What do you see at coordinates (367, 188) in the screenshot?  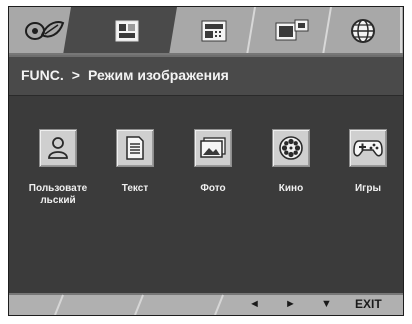 I see `mode-game-label: Игры` at bounding box center [367, 188].